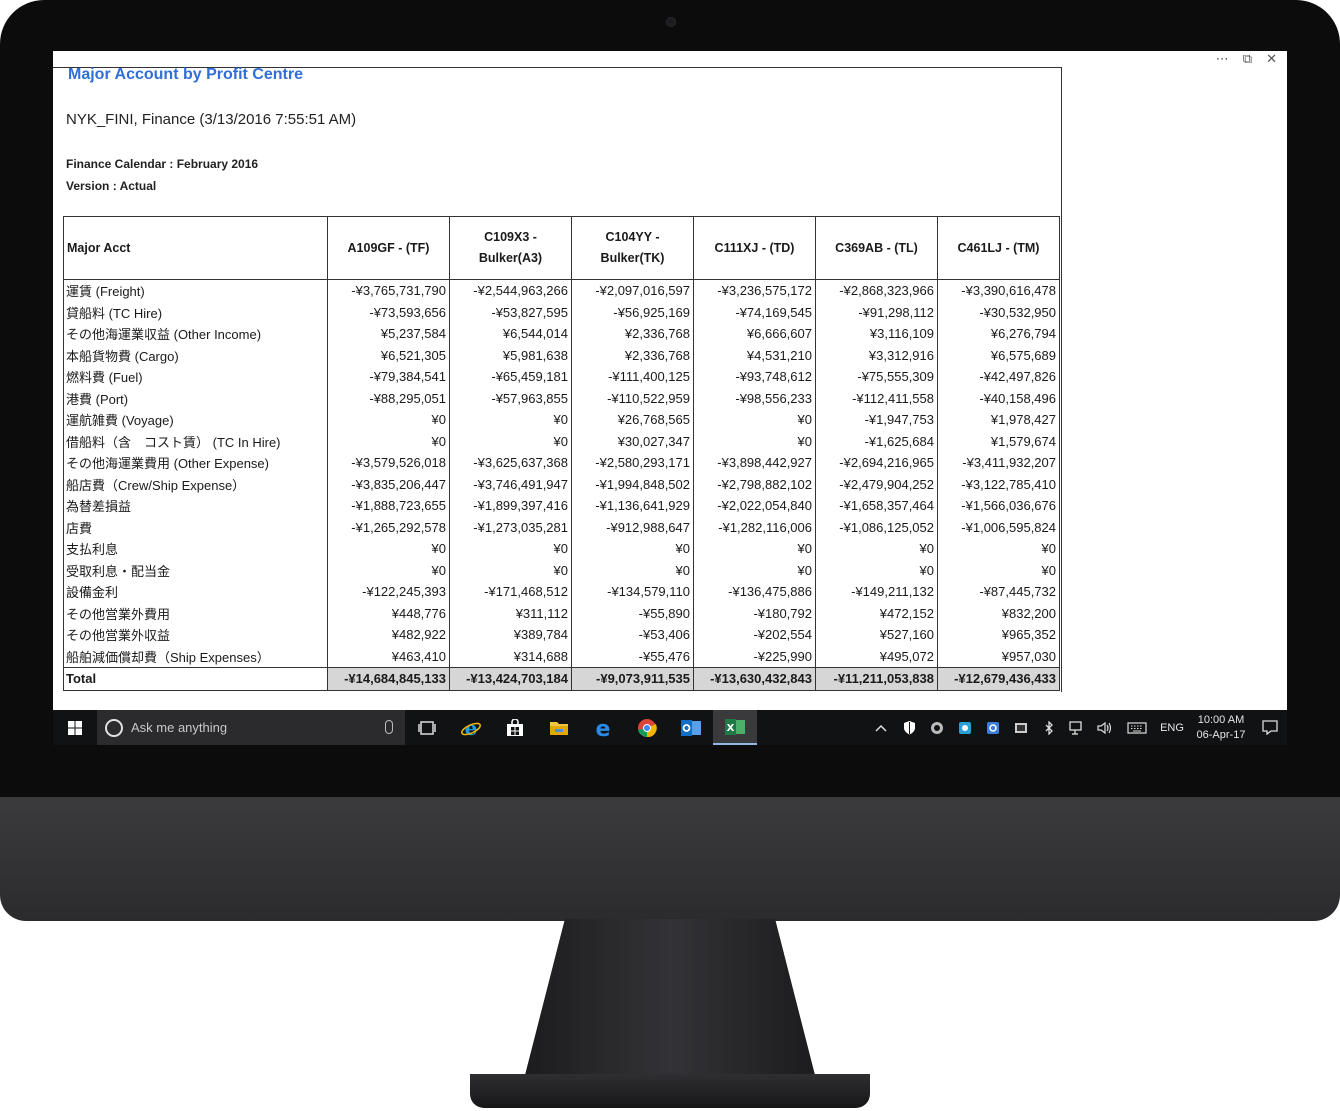  Describe the element at coordinates (754, 635) in the screenshot. I see `amount-cell: -¥202,554` at that location.